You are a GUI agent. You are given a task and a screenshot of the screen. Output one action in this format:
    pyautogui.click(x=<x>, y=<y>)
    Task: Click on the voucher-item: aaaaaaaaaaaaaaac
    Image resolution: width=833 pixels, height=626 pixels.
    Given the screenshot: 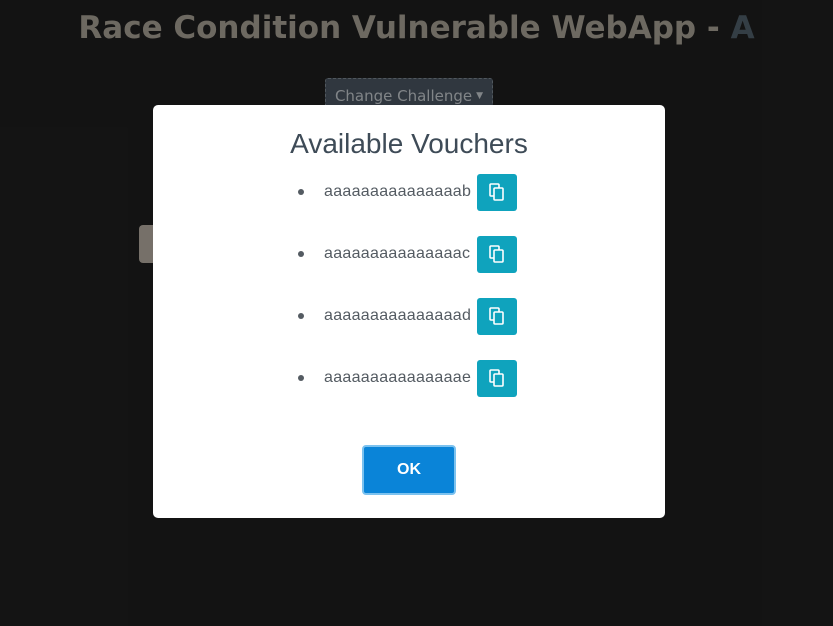 What is the action you would take?
    pyautogui.click(x=407, y=254)
    